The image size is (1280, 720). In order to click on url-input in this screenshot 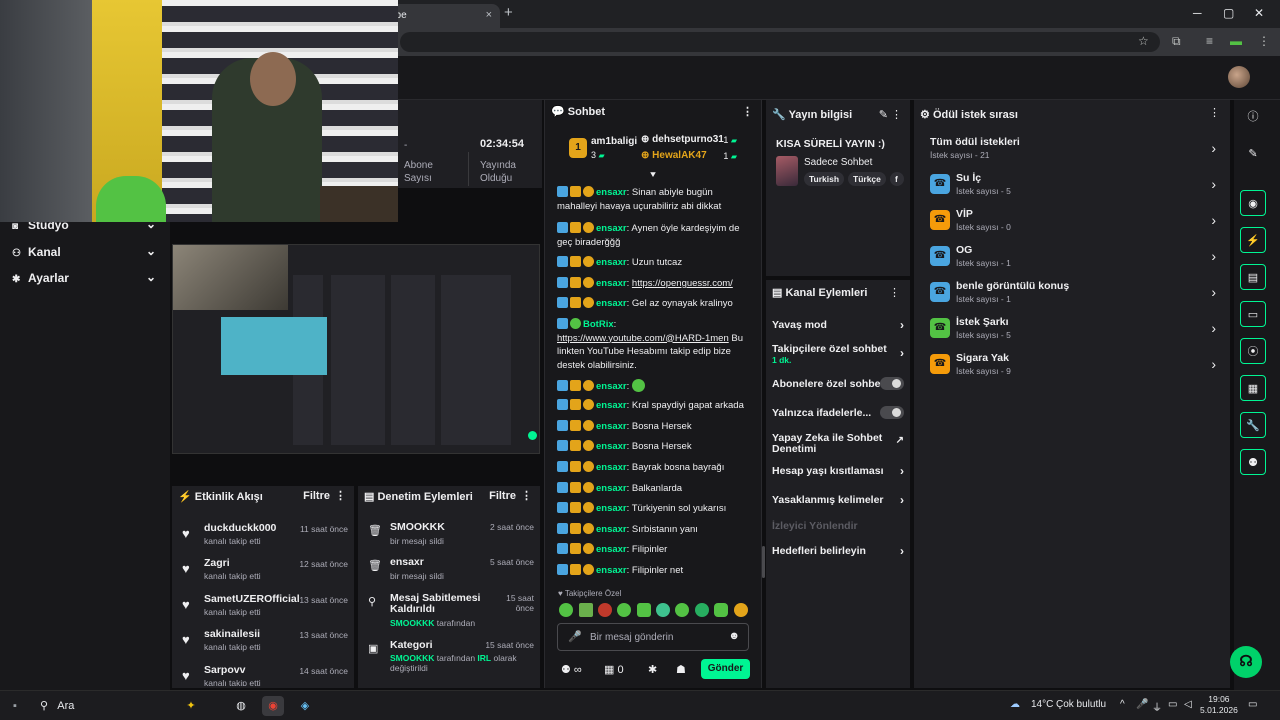, I will do `click(780, 42)`.